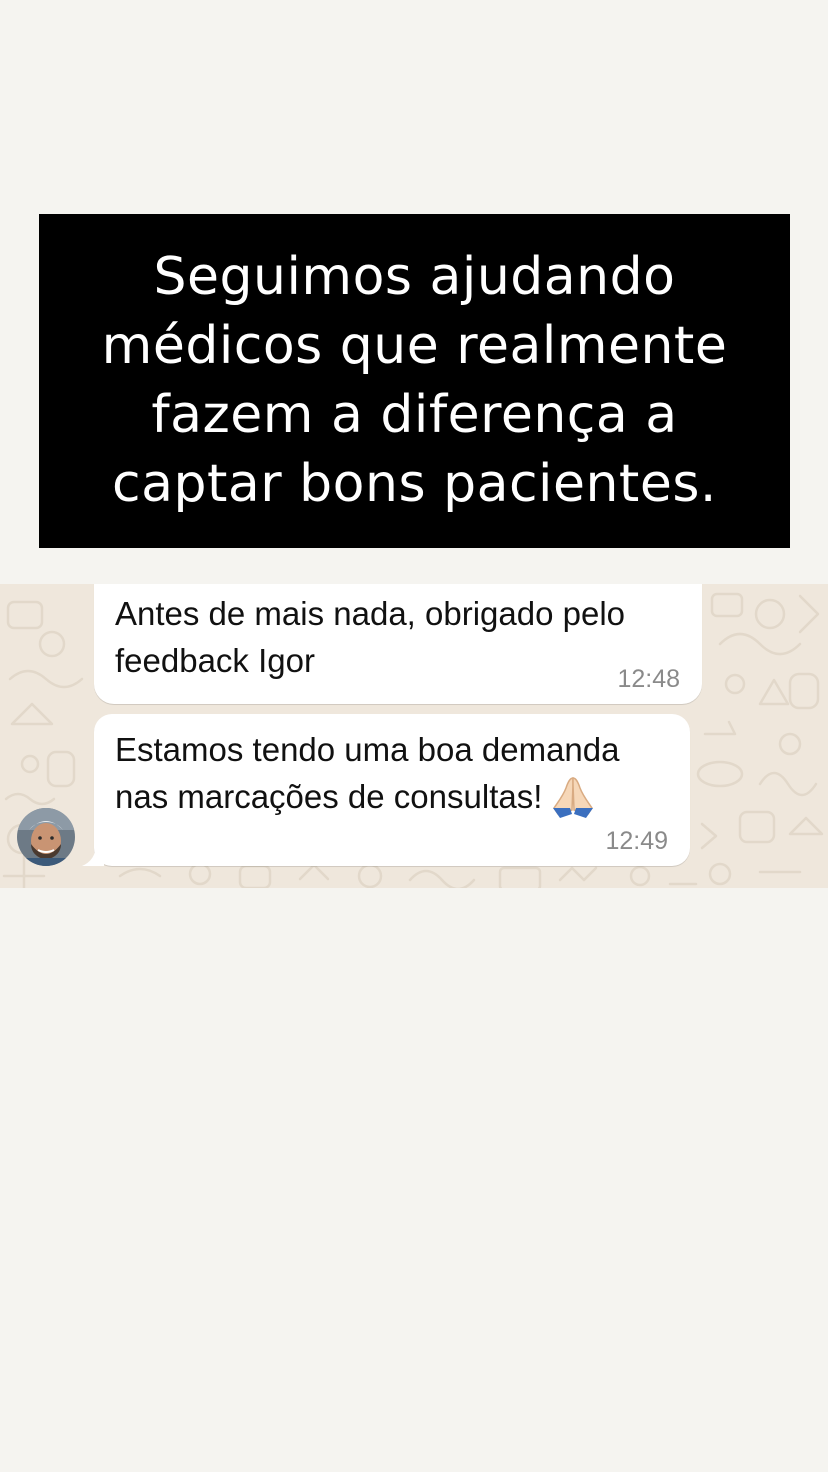  What do you see at coordinates (636, 841) in the screenshot?
I see `message-timestamp: 12:49` at bounding box center [636, 841].